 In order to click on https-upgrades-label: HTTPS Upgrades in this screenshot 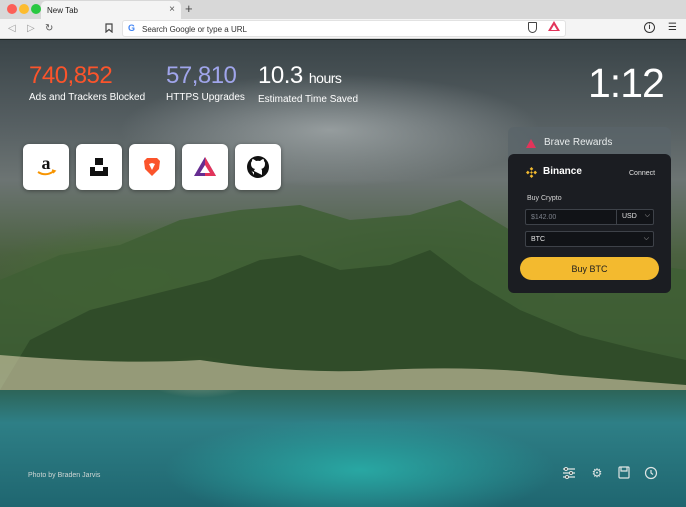, I will do `click(205, 97)`.